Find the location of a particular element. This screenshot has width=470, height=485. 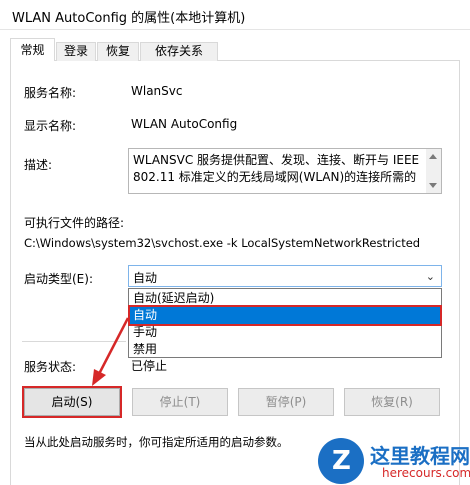

title-bar: WLAN AutoConfig 的属性(本地计算机) is located at coordinates (235, 15).